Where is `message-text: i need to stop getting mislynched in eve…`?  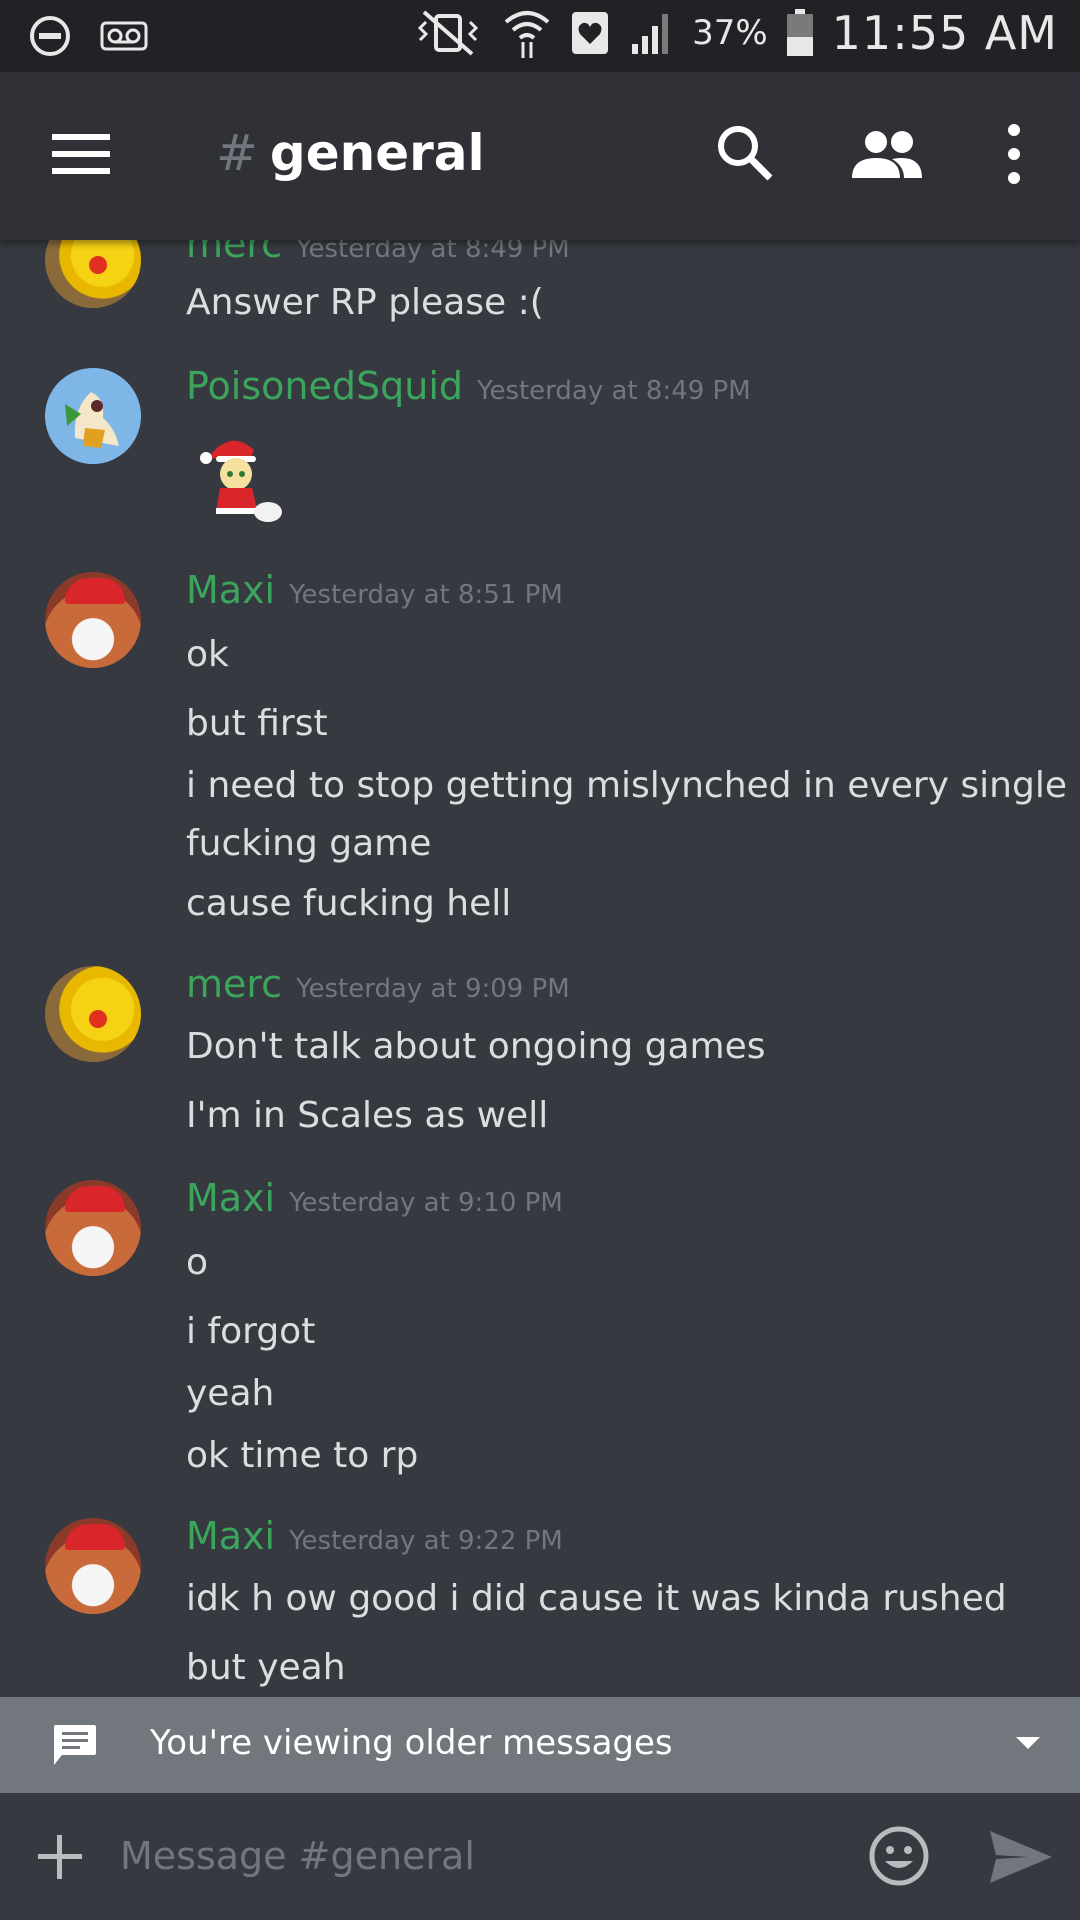 message-text: i need to stop getting mislynched in eve… is located at coordinates (626, 785).